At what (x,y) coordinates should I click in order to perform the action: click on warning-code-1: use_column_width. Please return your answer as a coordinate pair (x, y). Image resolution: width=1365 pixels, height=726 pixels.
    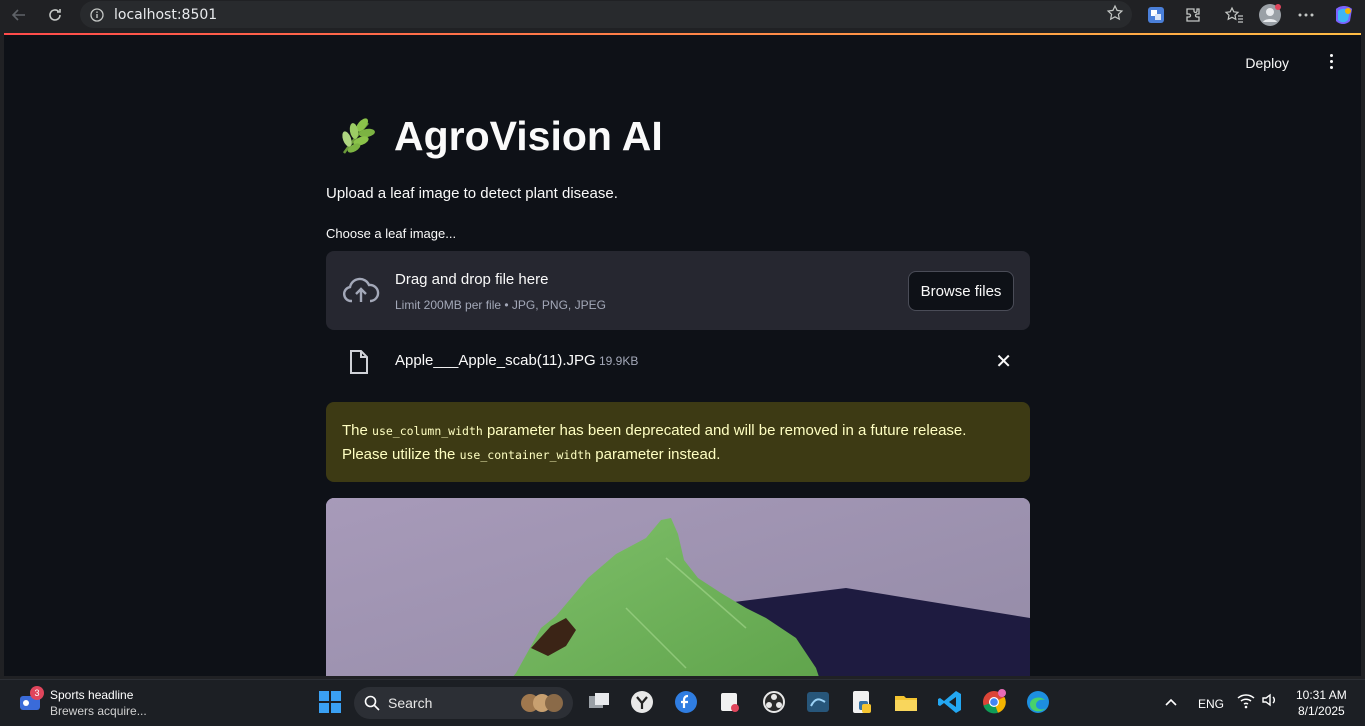
    Looking at the image, I should click on (427, 431).